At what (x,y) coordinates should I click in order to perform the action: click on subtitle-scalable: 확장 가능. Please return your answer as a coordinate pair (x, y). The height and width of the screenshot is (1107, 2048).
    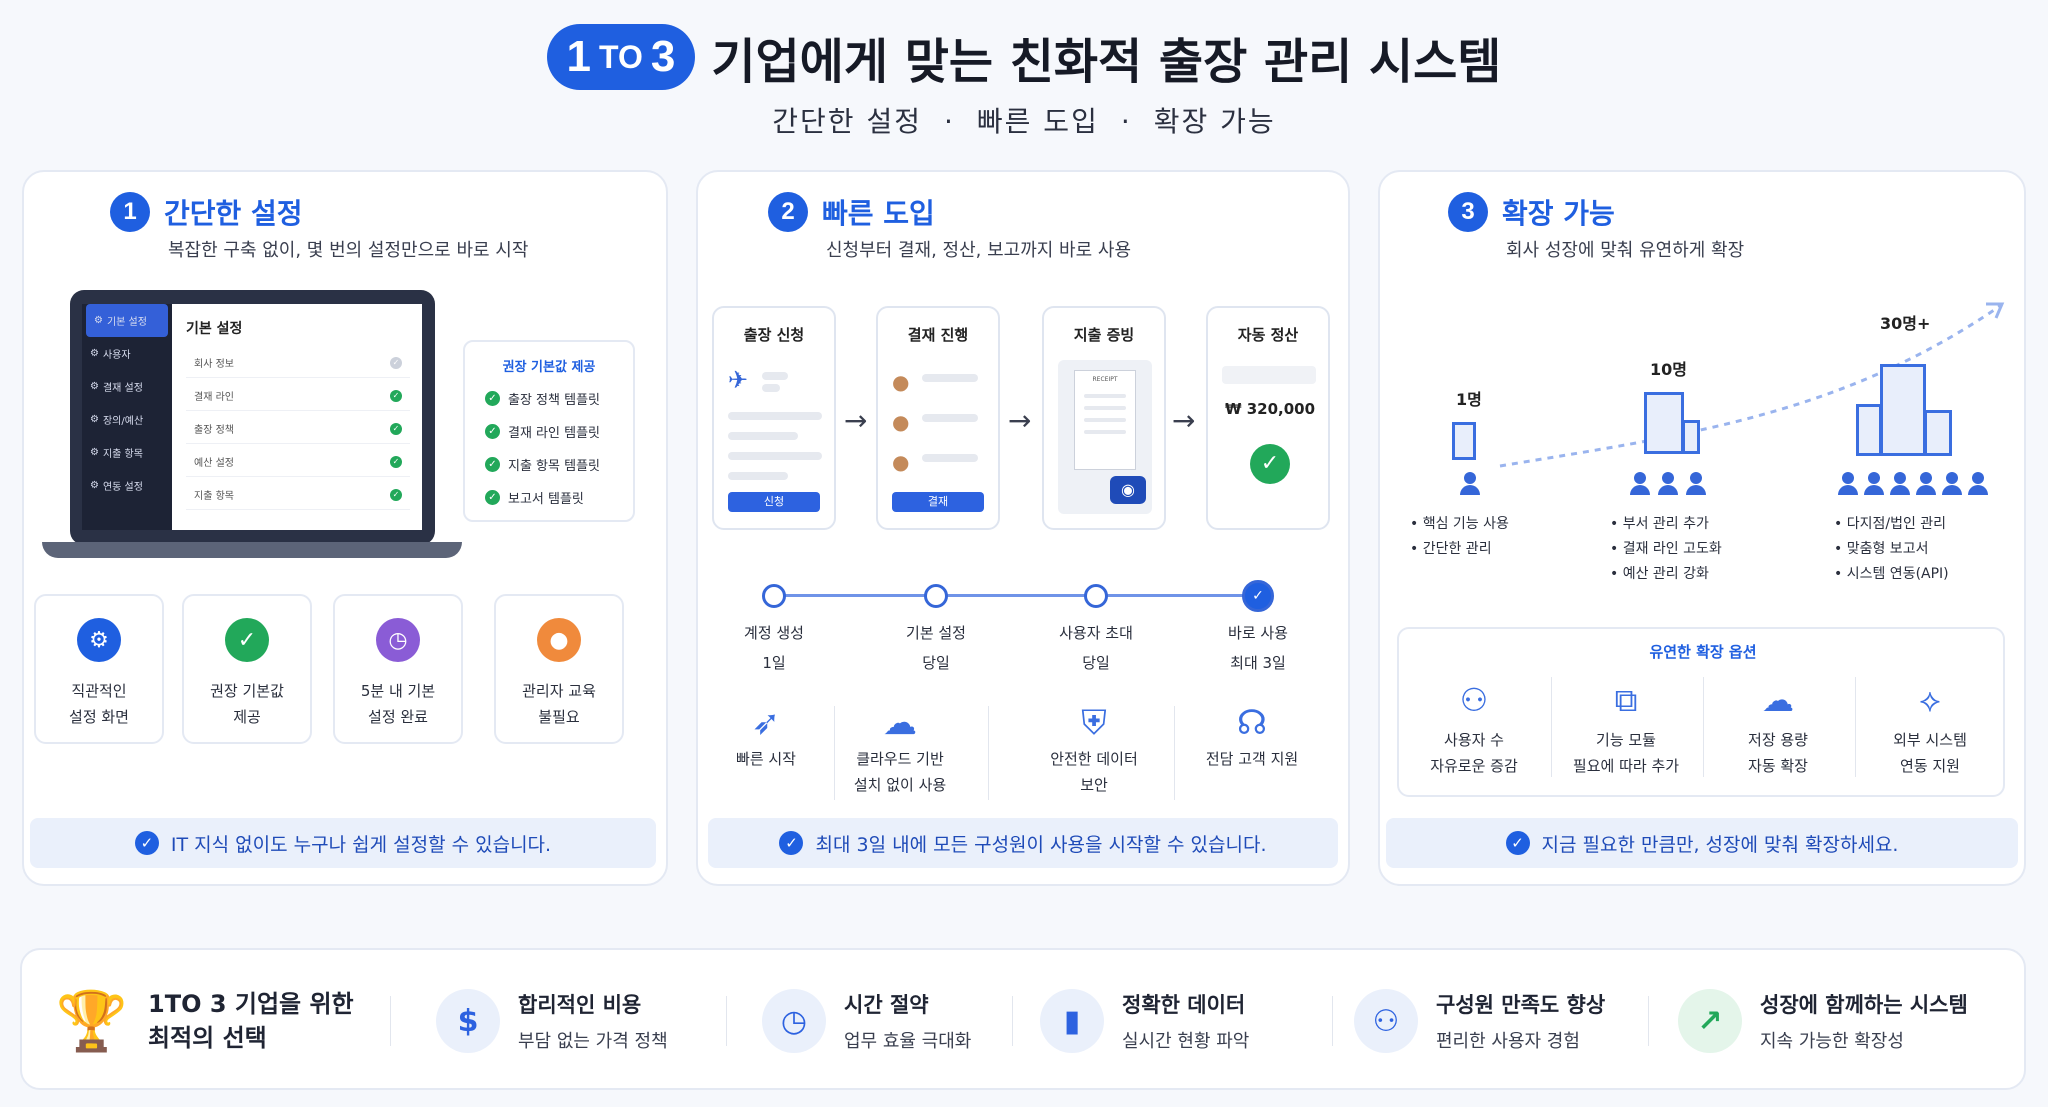
    Looking at the image, I should click on (1214, 121).